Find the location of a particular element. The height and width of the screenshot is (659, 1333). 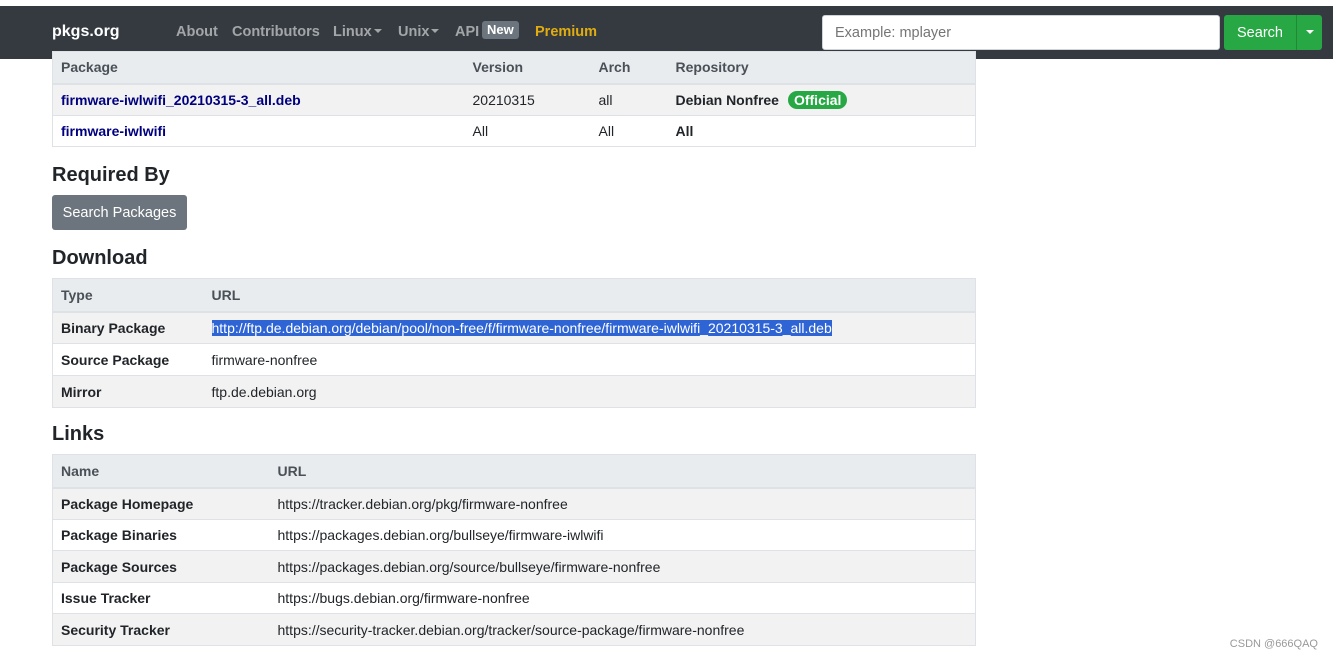

nav-premium: Premium is located at coordinates (566, 32).